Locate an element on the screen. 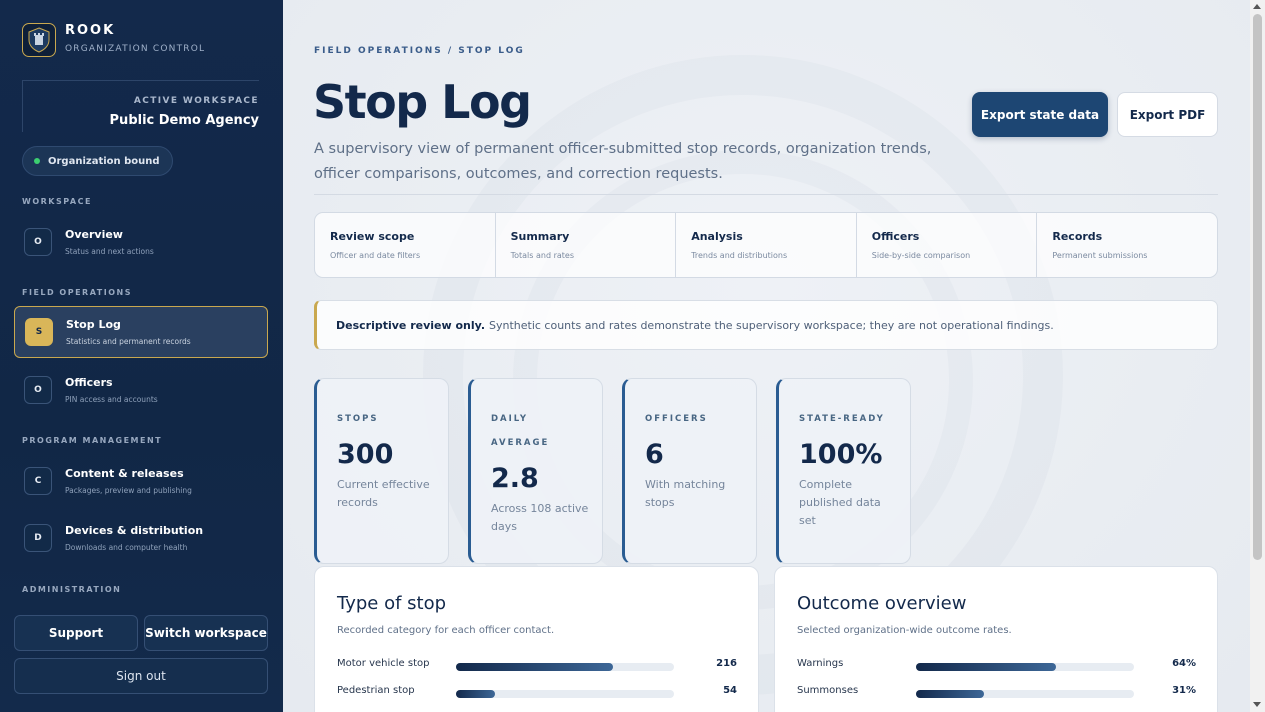  sidebar-item-officers: O Officers PIN access and accounts is located at coordinates (141, 390).